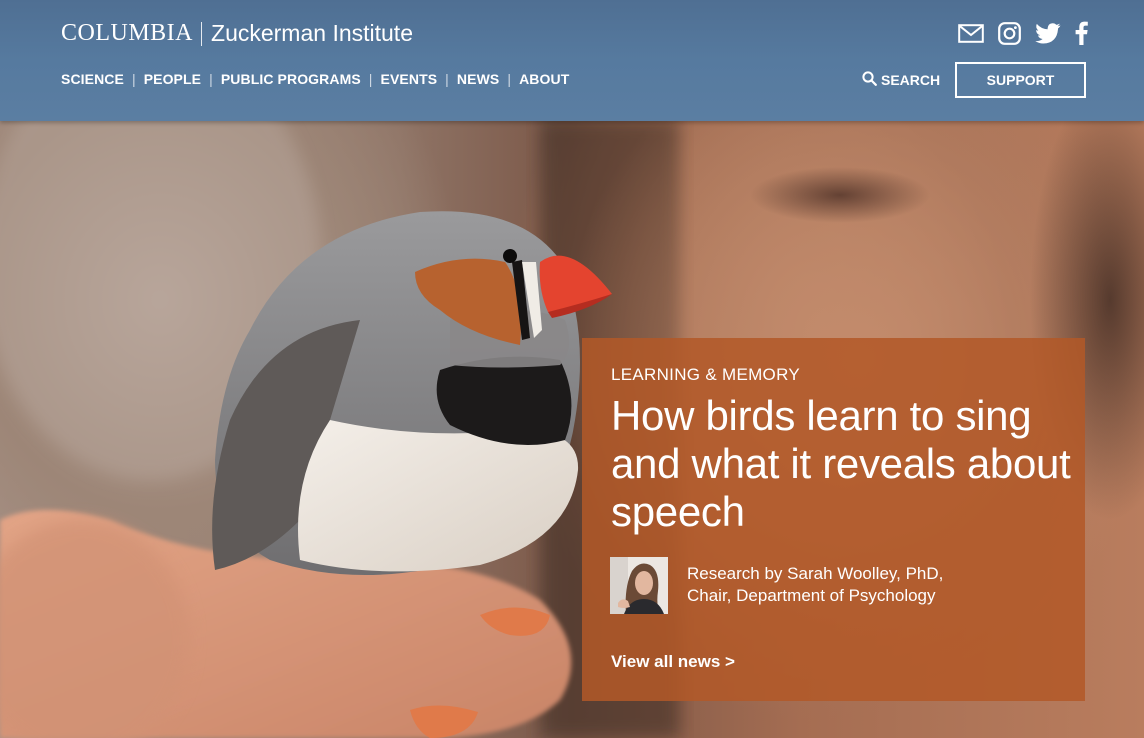  What do you see at coordinates (202, 33) in the screenshot?
I see `brand-divider` at bounding box center [202, 33].